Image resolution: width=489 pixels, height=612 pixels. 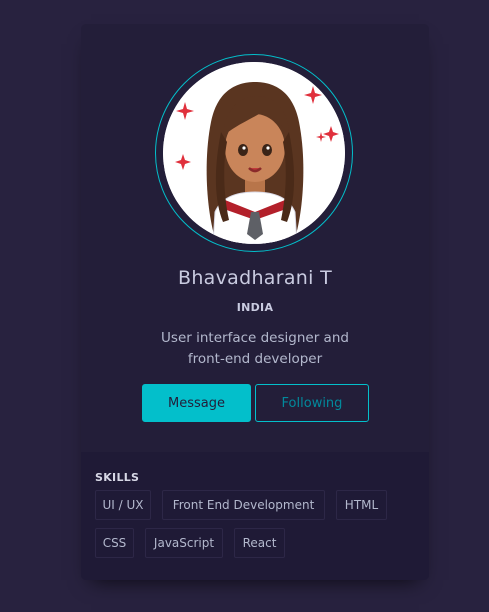 What do you see at coordinates (255, 359) in the screenshot?
I see `bio-line-2: front-end developer` at bounding box center [255, 359].